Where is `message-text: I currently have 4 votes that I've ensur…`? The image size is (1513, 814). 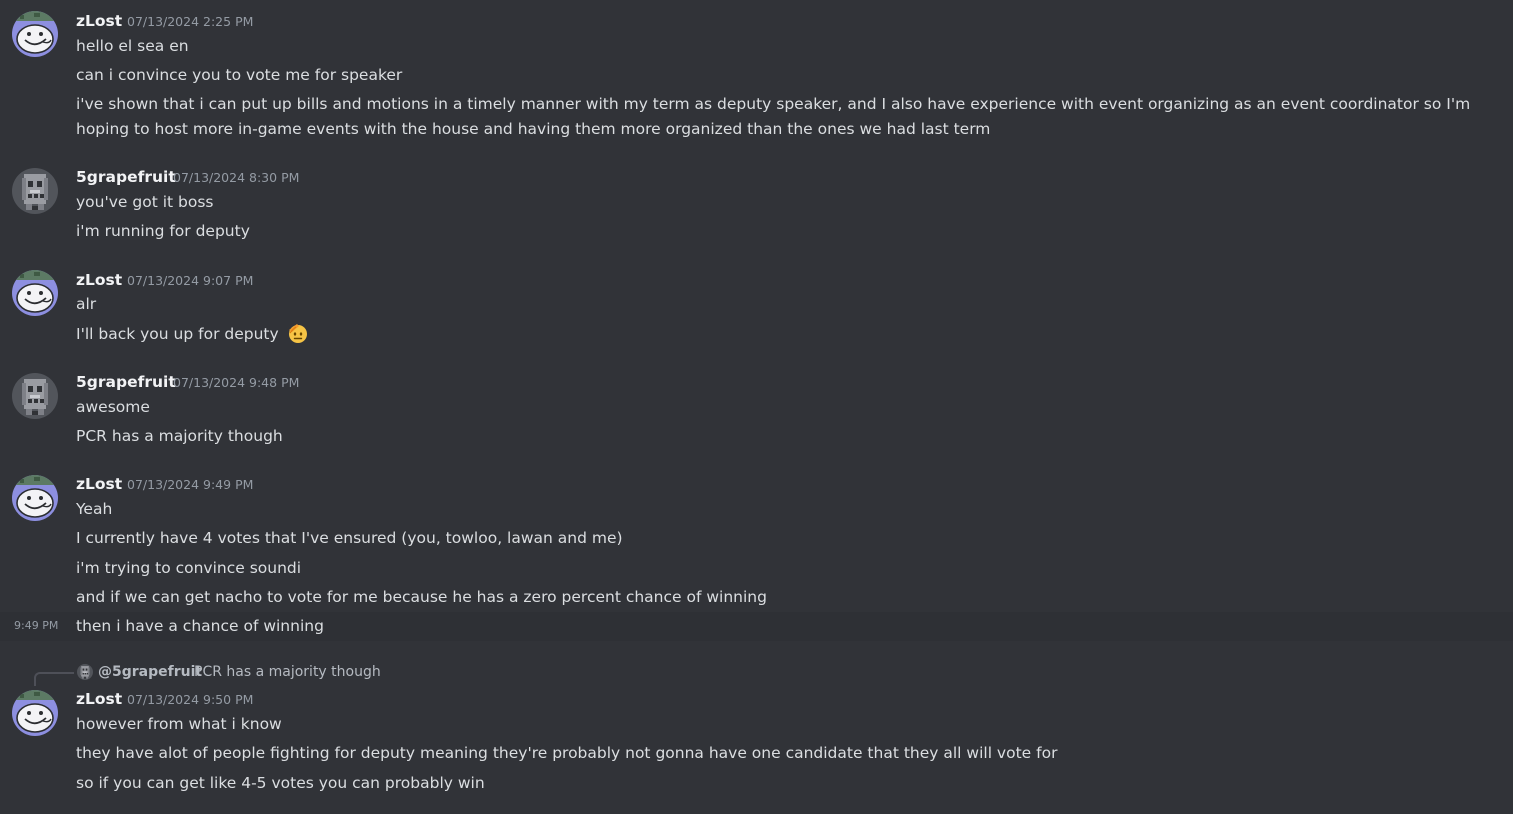 message-text: I currently have 4 votes that I've ensur… is located at coordinates (349, 538).